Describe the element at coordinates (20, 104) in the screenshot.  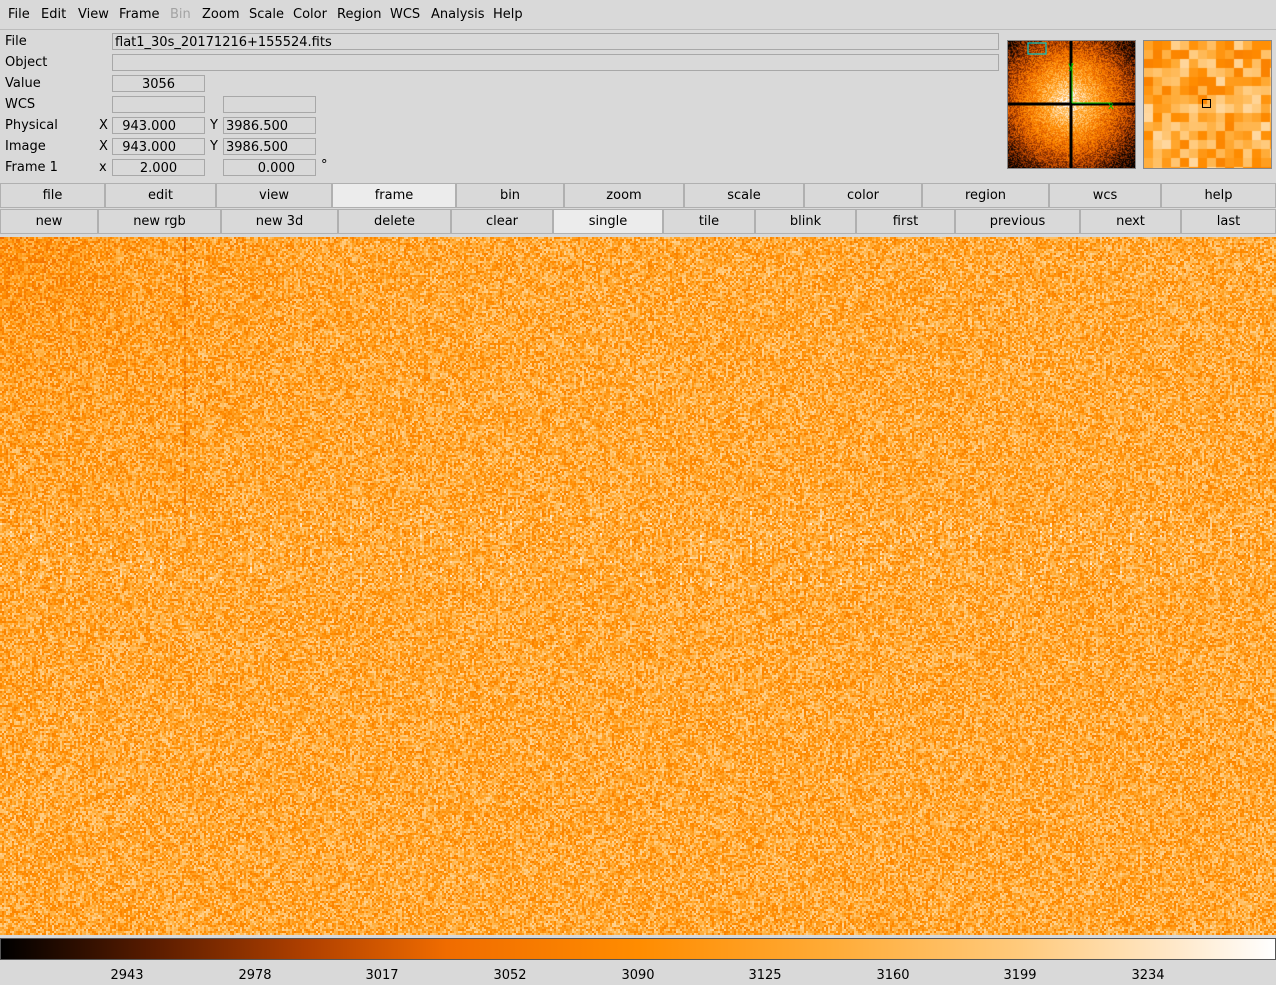
I see `wcs-label: WCS` at that location.